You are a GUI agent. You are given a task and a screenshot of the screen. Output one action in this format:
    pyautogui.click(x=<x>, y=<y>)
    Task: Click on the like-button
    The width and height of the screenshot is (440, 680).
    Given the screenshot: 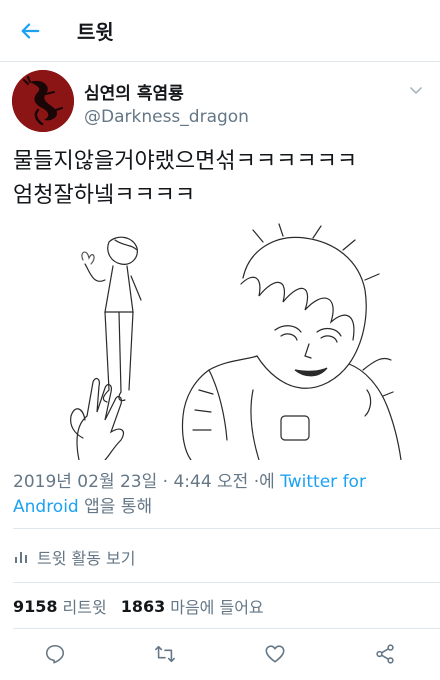 What is the action you would take?
    pyautogui.click(x=275, y=654)
    